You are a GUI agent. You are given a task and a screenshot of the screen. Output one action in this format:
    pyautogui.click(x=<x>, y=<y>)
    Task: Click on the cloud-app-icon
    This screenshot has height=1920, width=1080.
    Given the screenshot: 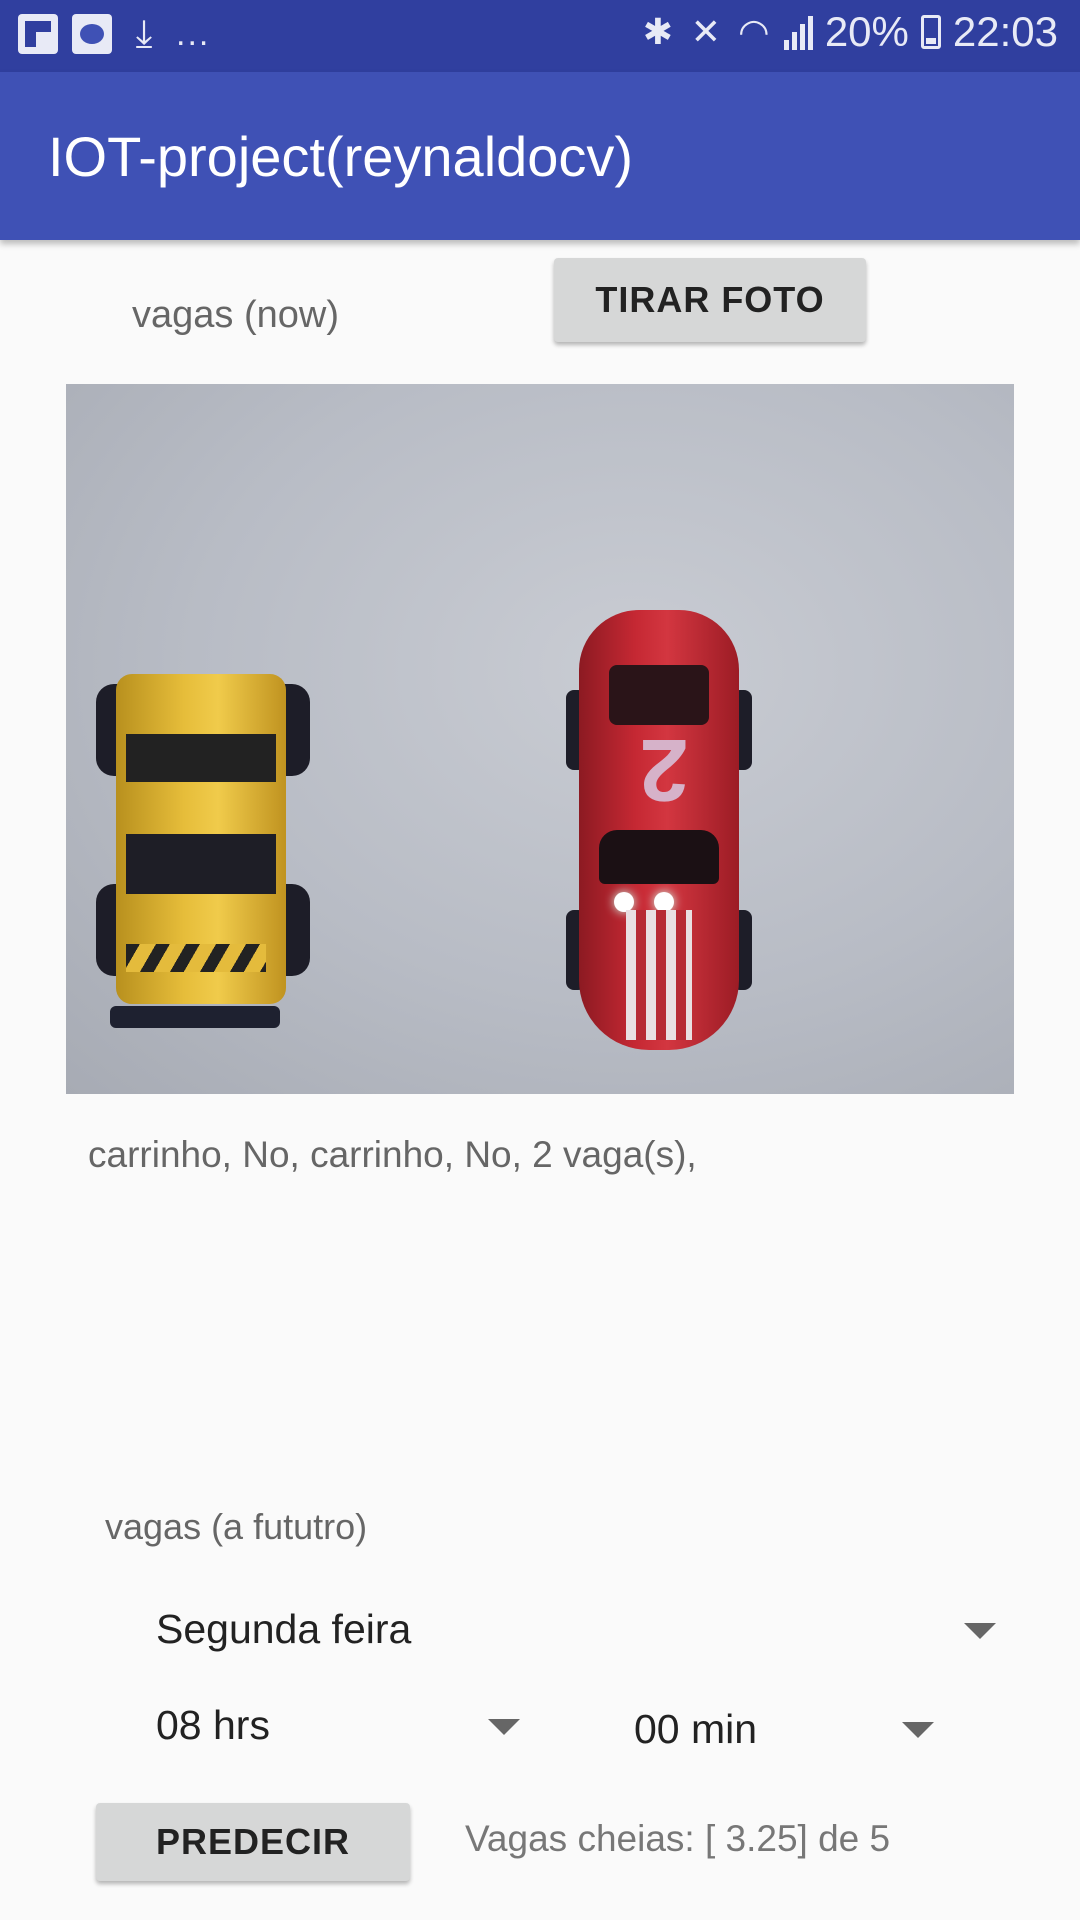 What is the action you would take?
    pyautogui.click(x=92, y=34)
    